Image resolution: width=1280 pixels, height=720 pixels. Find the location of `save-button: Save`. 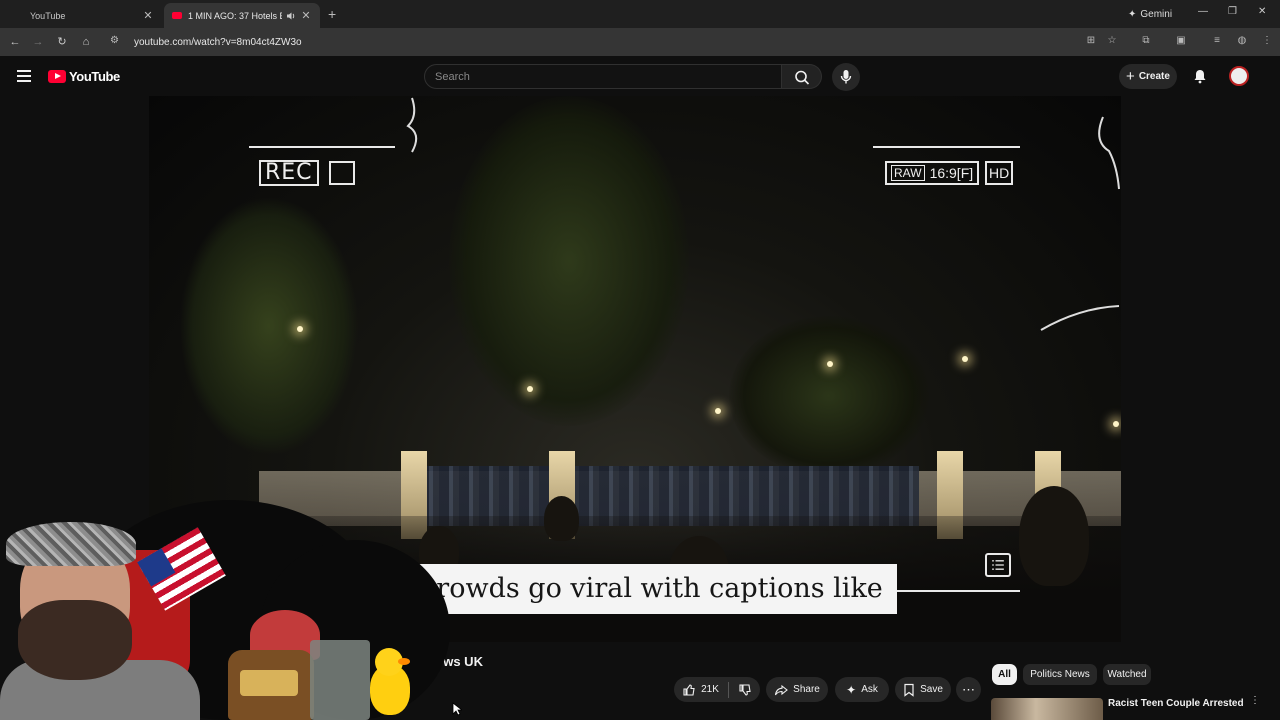

save-button: Save is located at coordinates (923, 689).